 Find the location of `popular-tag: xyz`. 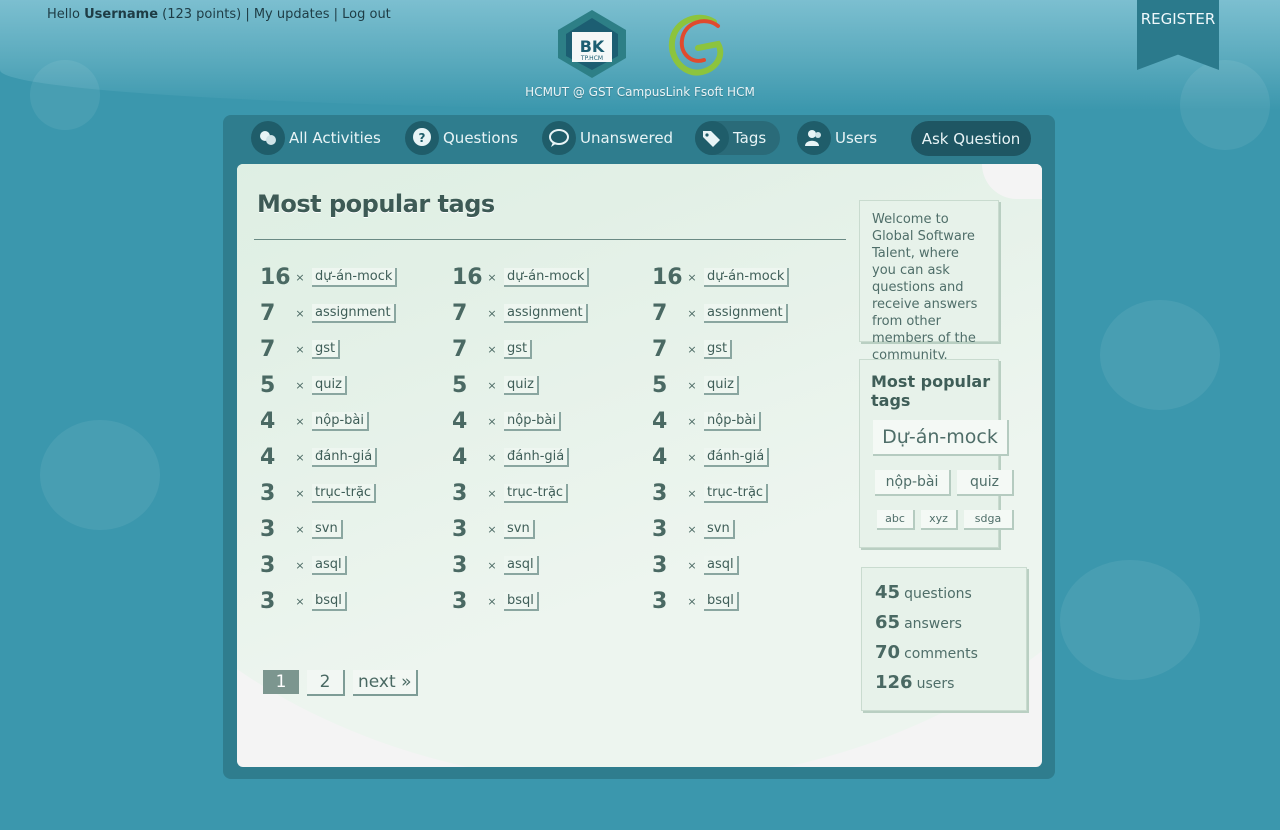

popular-tag: xyz is located at coordinates (939, 520).